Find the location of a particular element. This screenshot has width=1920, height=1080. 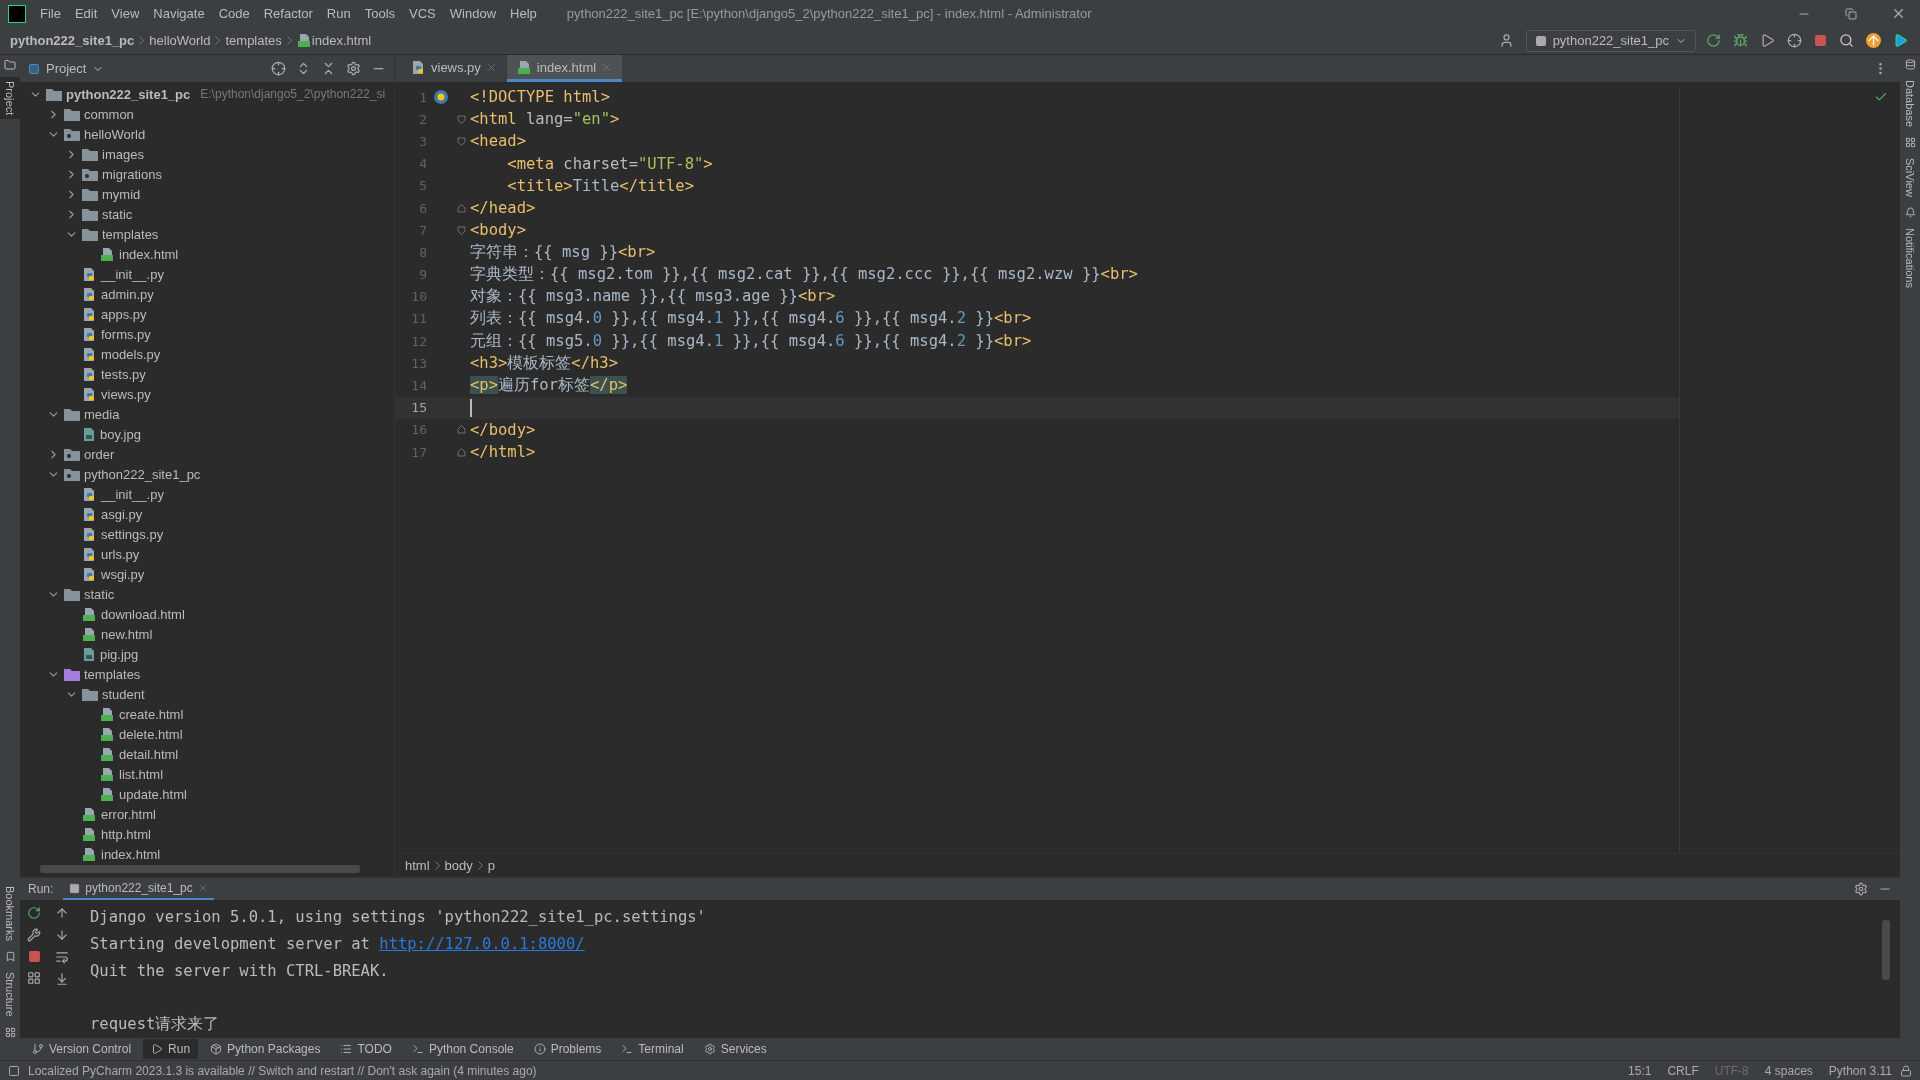

menu-item: Help is located at coordinates (523, 13).